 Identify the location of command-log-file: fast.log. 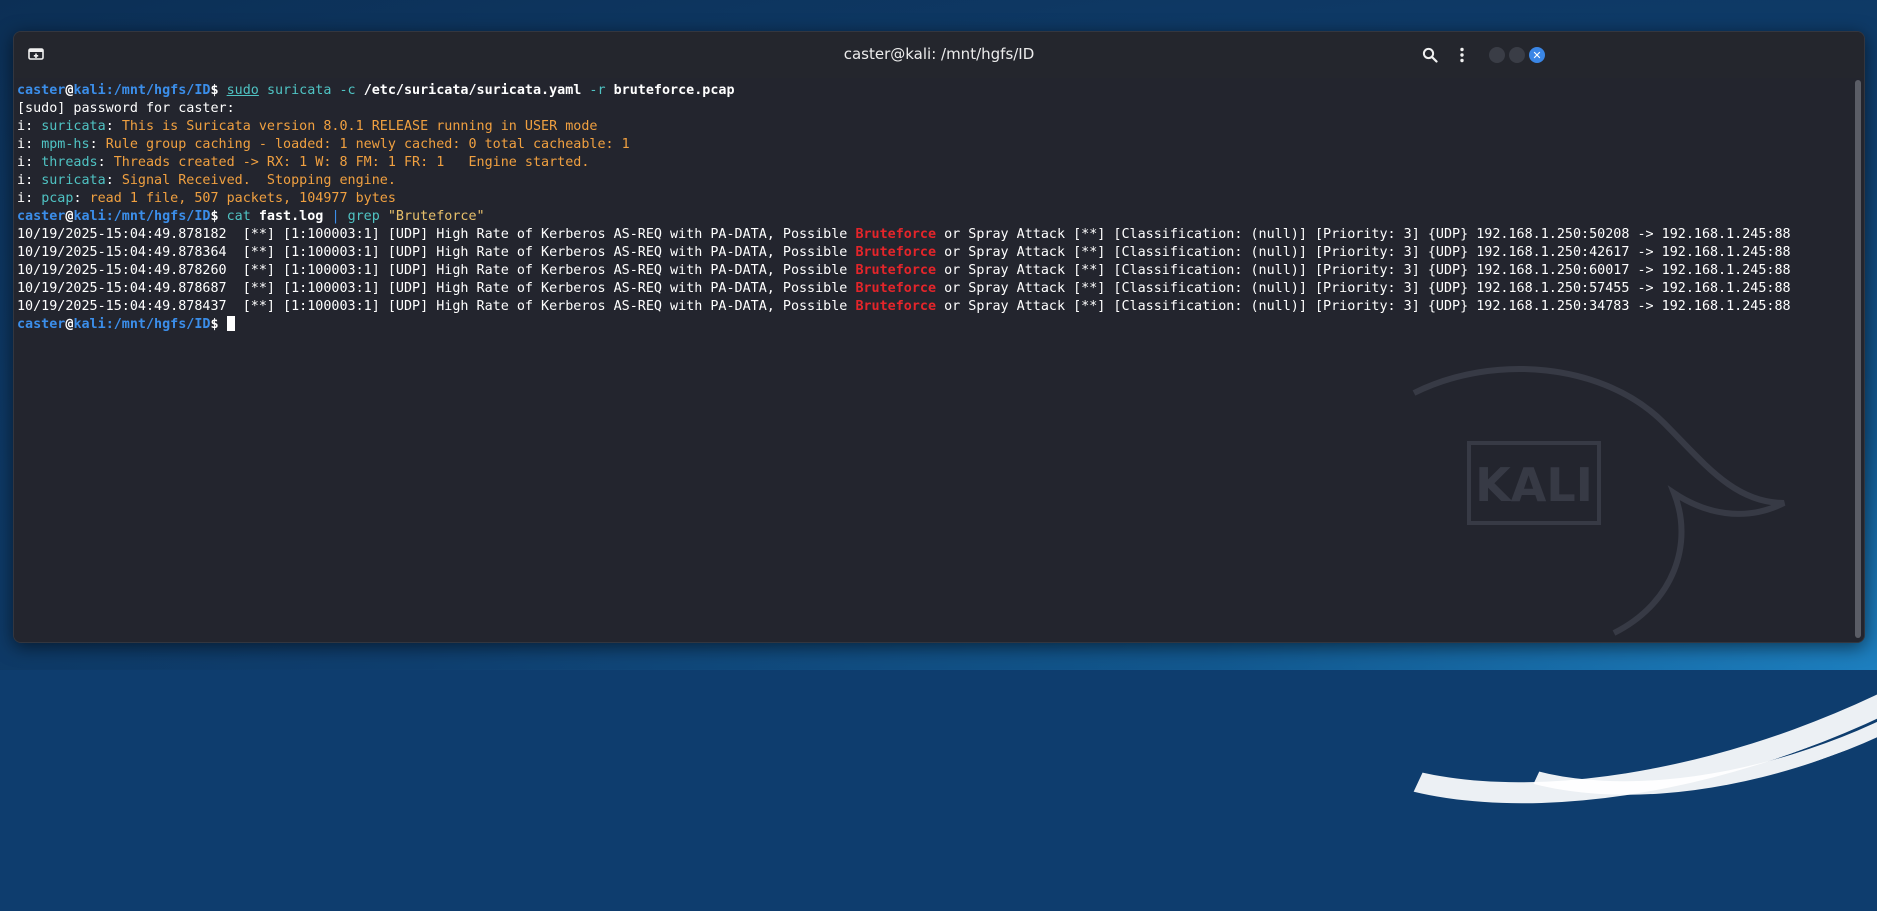
(291, 216).